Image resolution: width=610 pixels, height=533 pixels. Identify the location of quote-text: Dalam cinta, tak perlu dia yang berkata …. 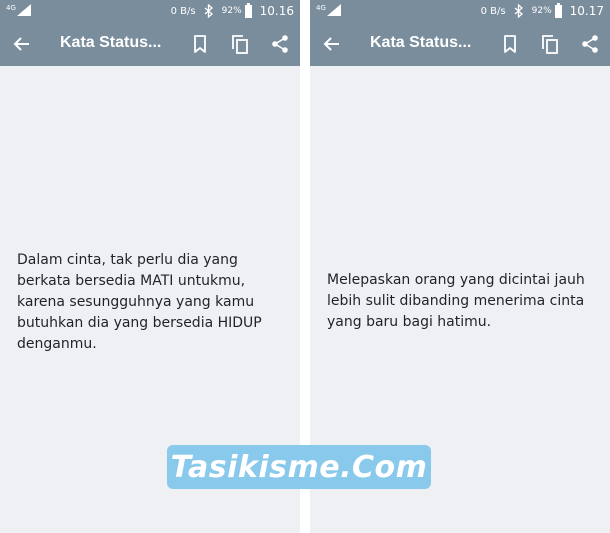
(139, 302).